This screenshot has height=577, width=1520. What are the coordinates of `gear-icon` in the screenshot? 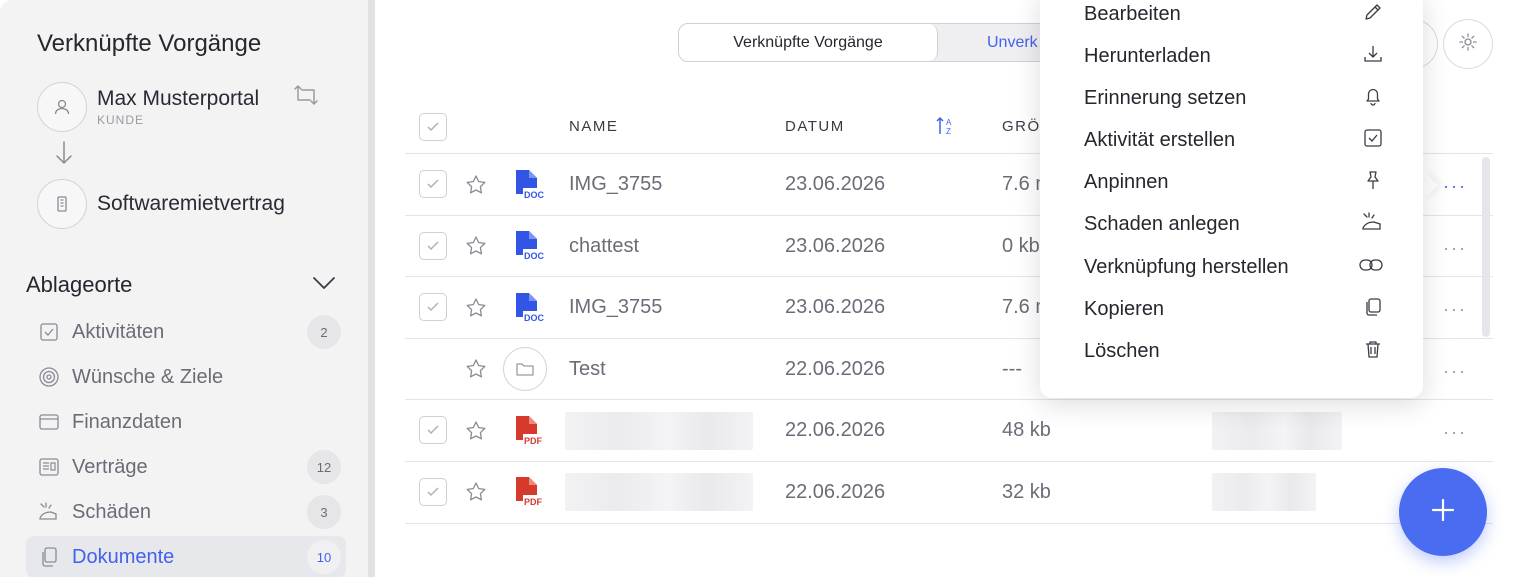 It's located at (1468, 44).